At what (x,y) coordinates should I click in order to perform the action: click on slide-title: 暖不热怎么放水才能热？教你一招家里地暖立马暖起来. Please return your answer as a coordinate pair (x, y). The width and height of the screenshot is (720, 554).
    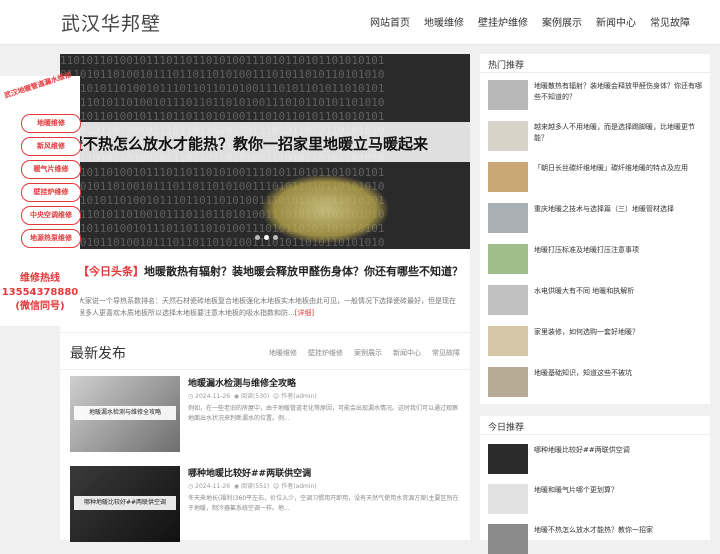
    Looking at the image, I should click on (248, 143).